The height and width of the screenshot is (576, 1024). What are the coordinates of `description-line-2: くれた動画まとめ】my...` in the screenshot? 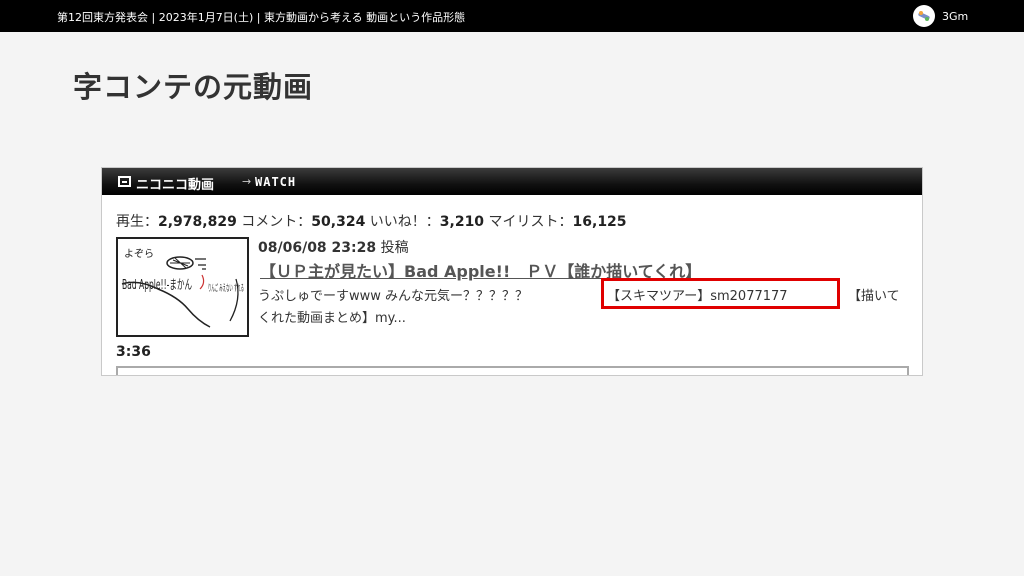 It's located at (332, 318).